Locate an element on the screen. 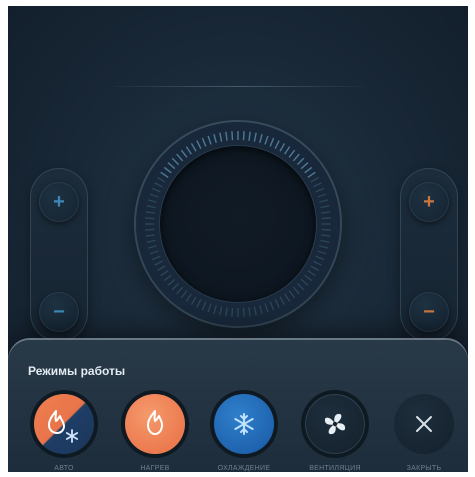  left-increase-button: + is located at coordinates (59, 202).